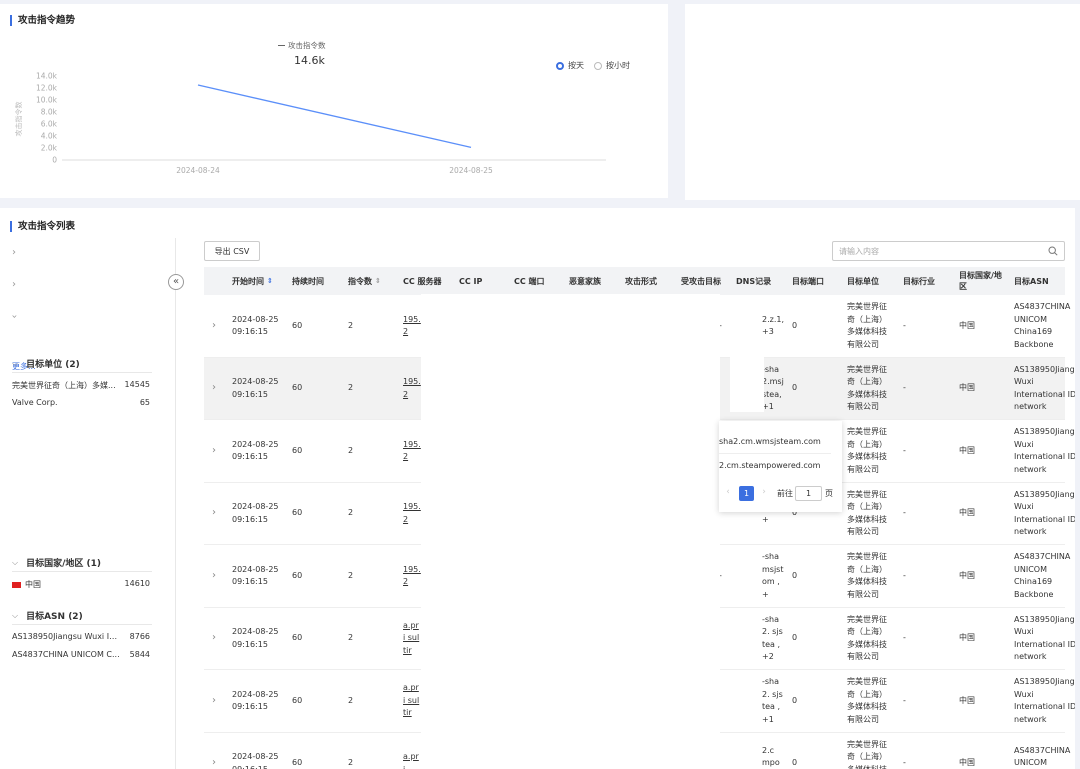 The height and width of the screenshot is (769, 1080). Describe the element at coordinates (81, 654) in the screenshot. I see `facet-asn-row: AS4837CHINA UNICOM C... 5844` at that location.